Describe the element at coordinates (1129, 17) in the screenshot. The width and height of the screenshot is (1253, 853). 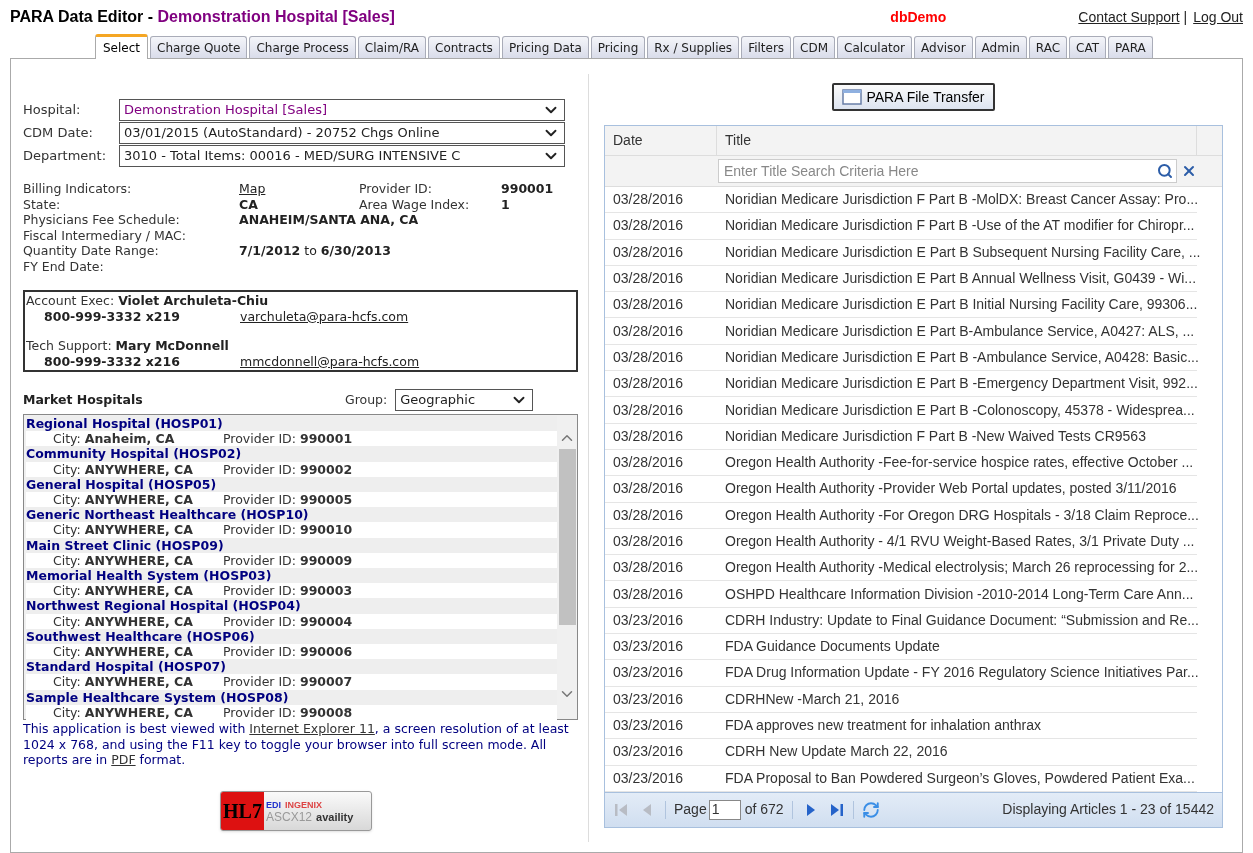
I see `header-link: Contact Support` at that location.